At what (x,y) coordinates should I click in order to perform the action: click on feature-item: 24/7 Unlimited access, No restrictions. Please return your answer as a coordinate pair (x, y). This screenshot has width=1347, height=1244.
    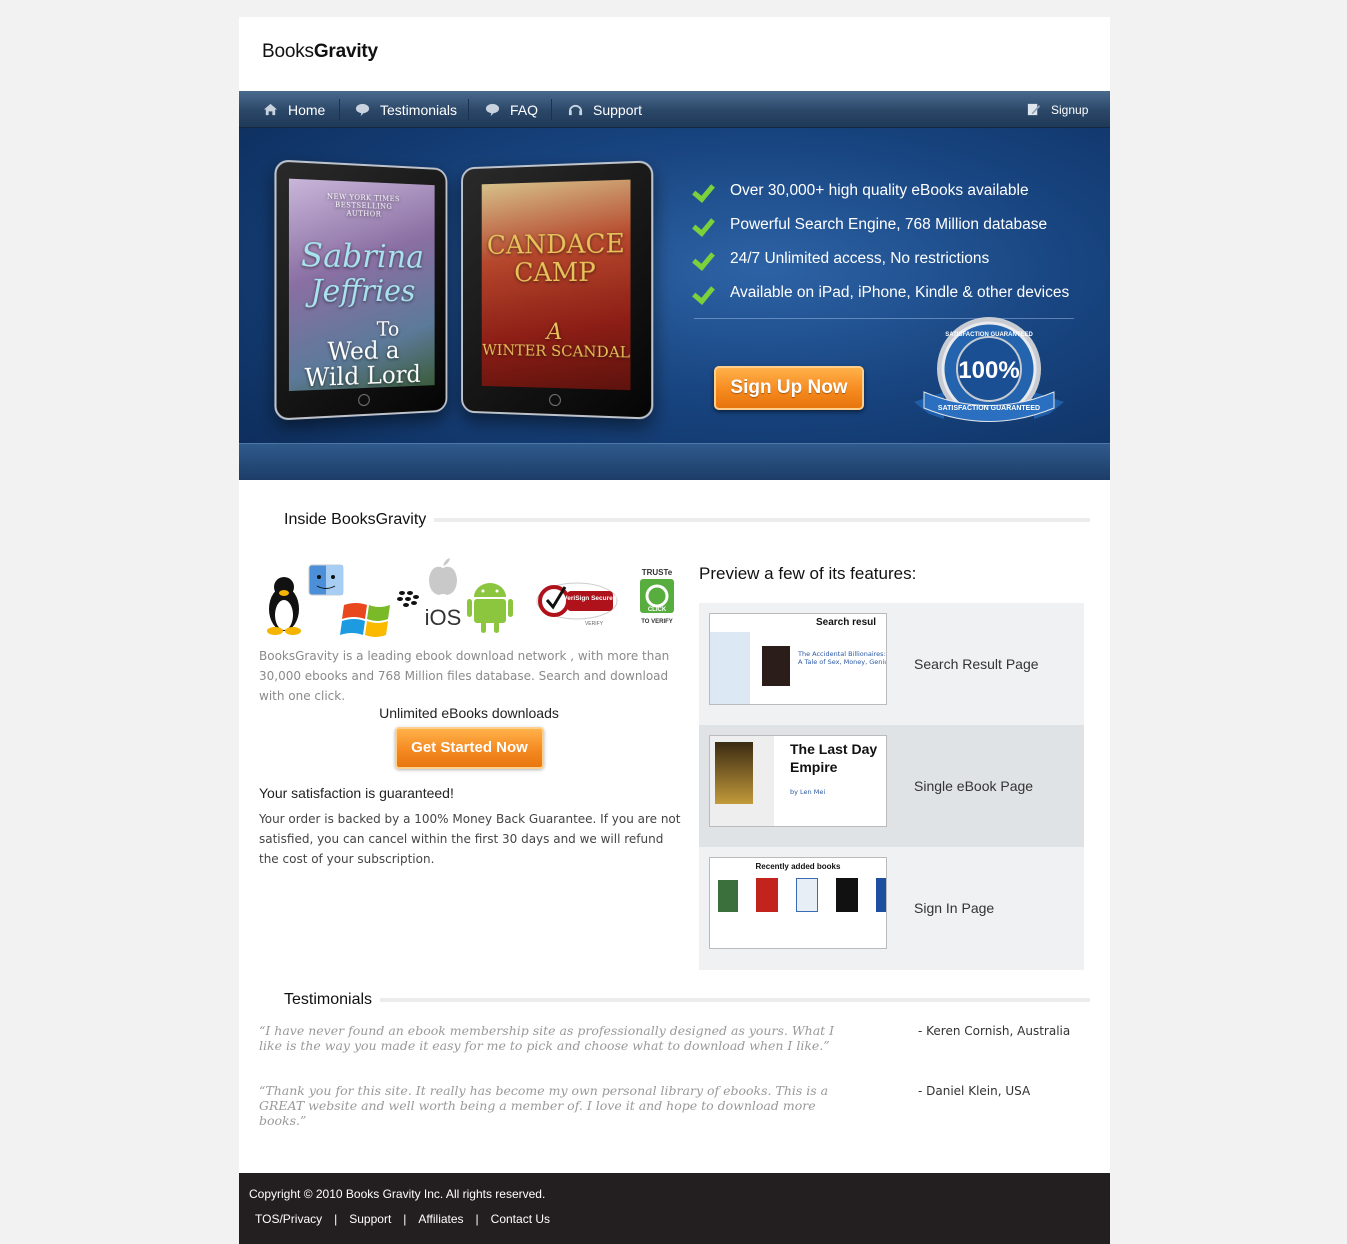
    Looking at the image, I should click on (889, 259).